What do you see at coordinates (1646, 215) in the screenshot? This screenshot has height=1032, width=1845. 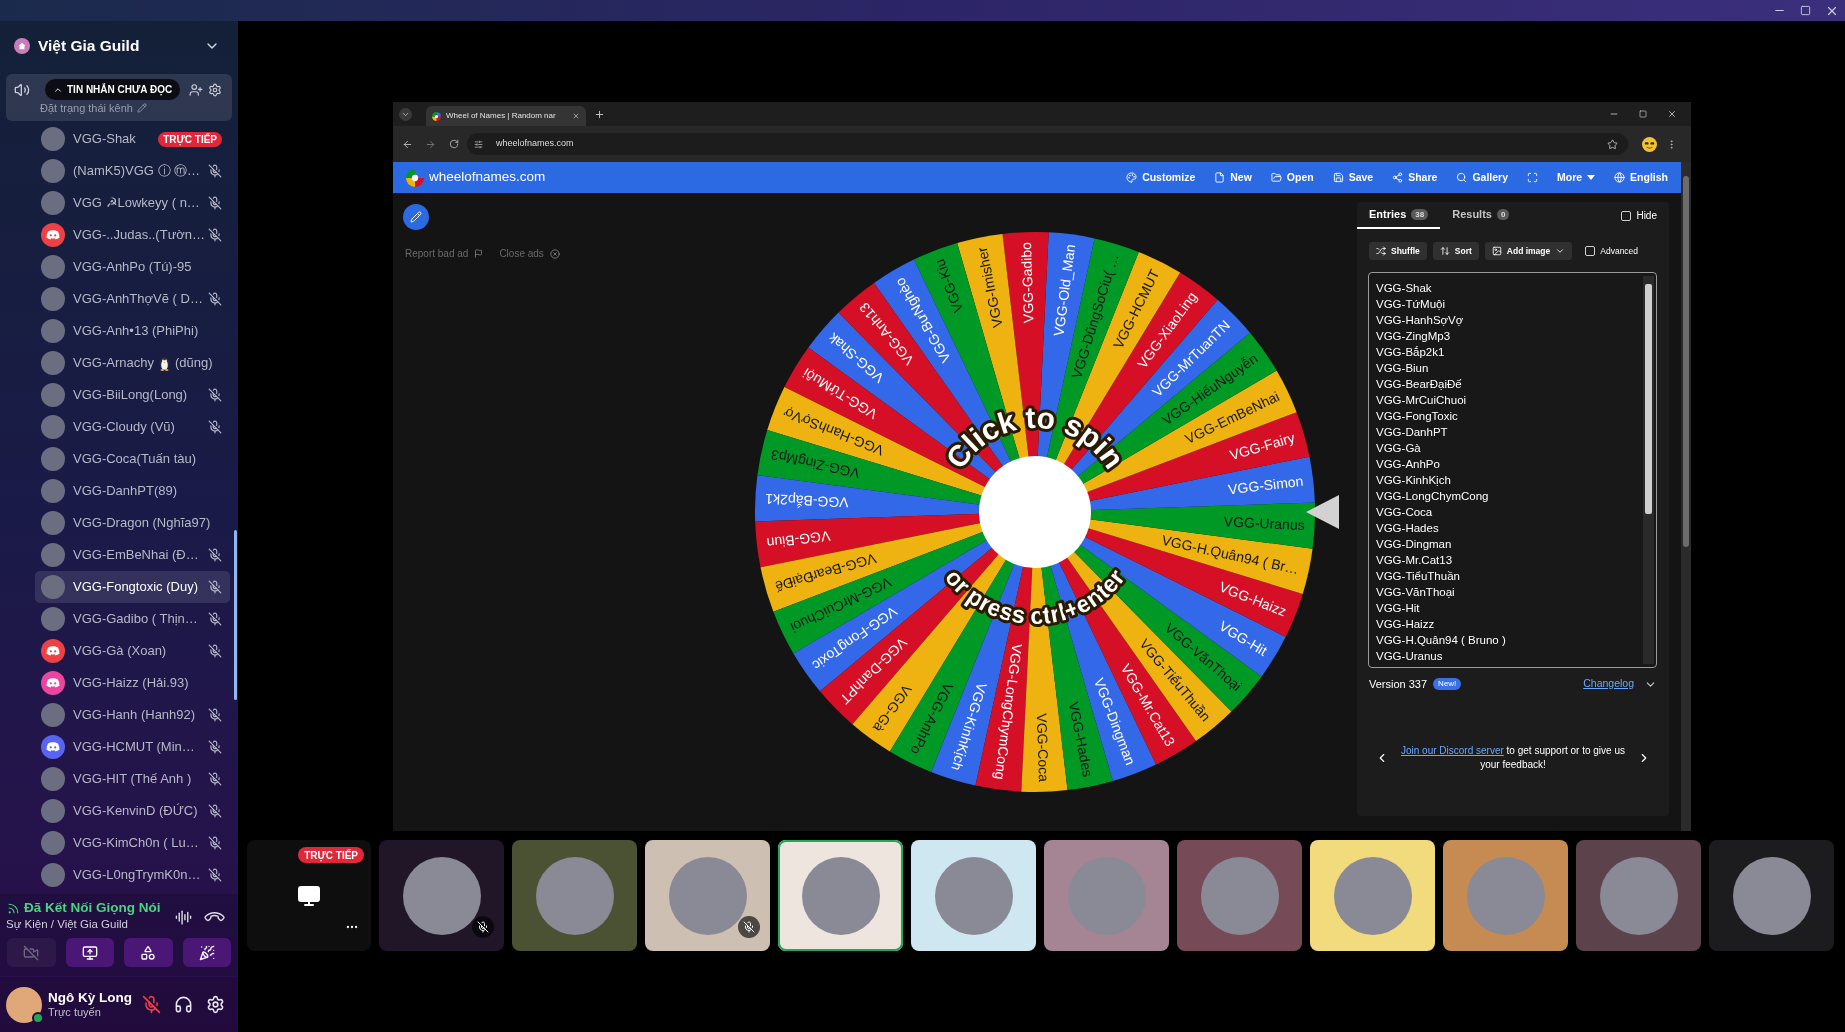 I see `checkbox-label: Hide` at bounding box center [1646, 215].